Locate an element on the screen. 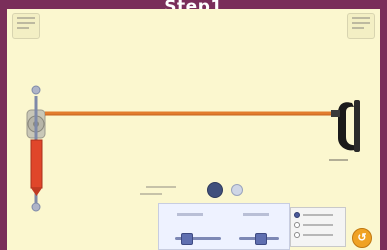 This screenshot has width=387, height=250. damping-label is located at coordinates (190, 214).